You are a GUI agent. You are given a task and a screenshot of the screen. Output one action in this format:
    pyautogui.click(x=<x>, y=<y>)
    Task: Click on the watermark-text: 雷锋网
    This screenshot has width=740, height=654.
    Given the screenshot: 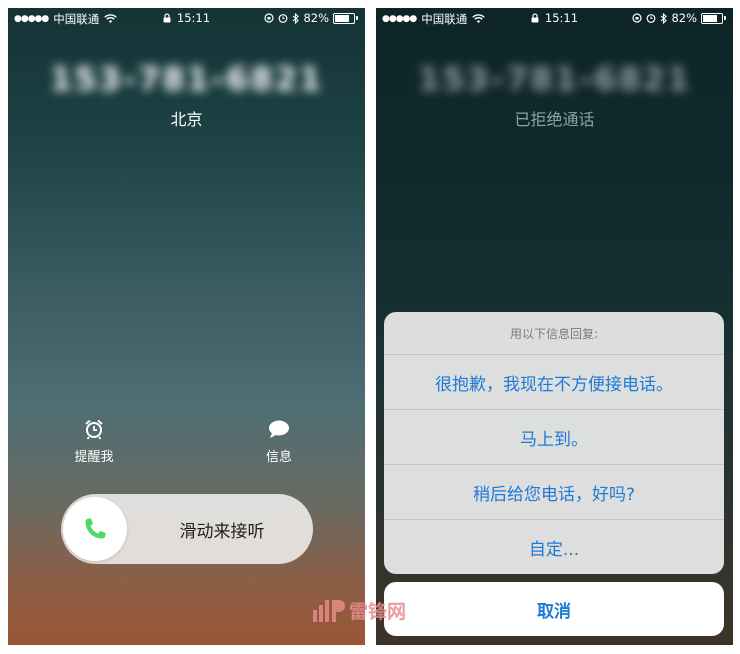 What is the action you would take?
    pyautogui.click(x=378, y=612)
    